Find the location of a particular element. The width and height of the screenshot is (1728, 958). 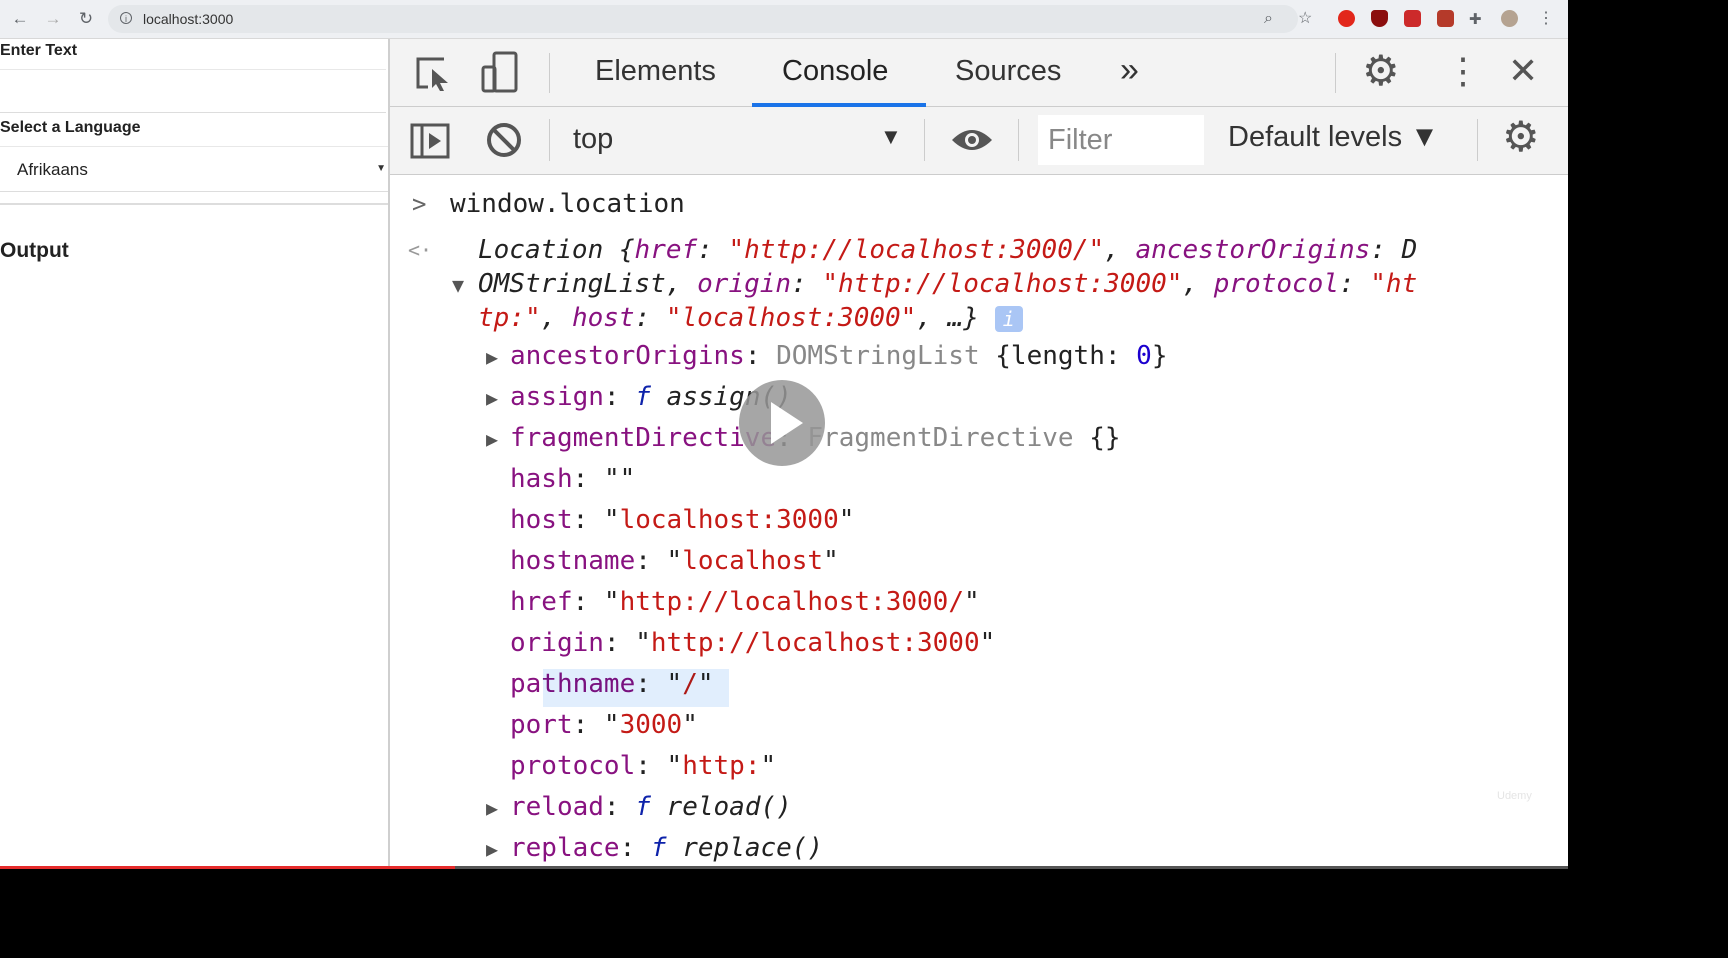

profile-avatar is located at coordinates (1509, 18).